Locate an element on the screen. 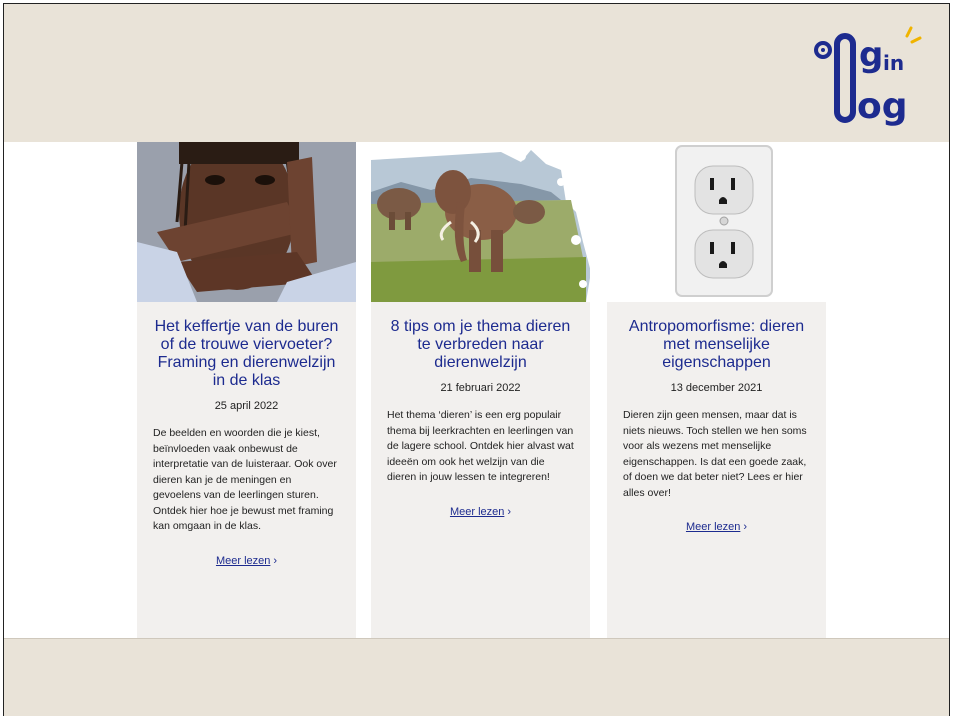 The height and width of the screenshot is (720, 955). footer-band is located at coordinates (476, 677).